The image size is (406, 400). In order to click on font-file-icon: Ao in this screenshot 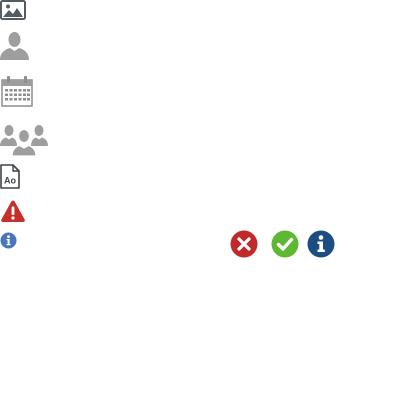, I will do `click(10, 176)`.